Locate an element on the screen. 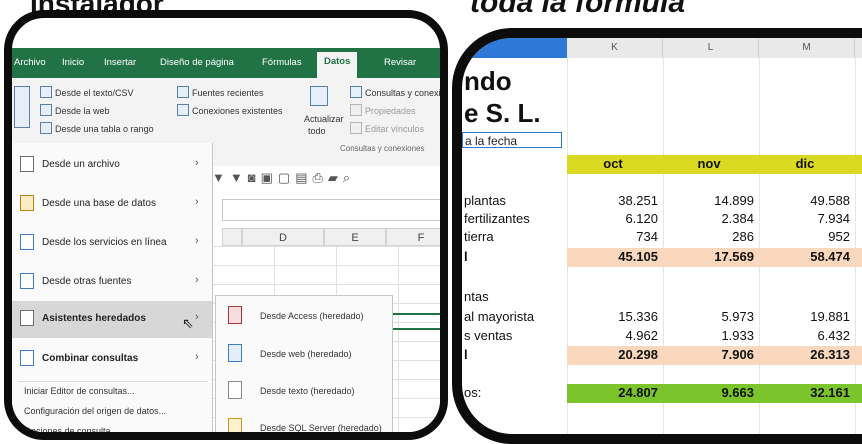 Image resolution: width=862 pixels, height=444 pixels. date-label: a la fecha is located at coordinates (512, 140).